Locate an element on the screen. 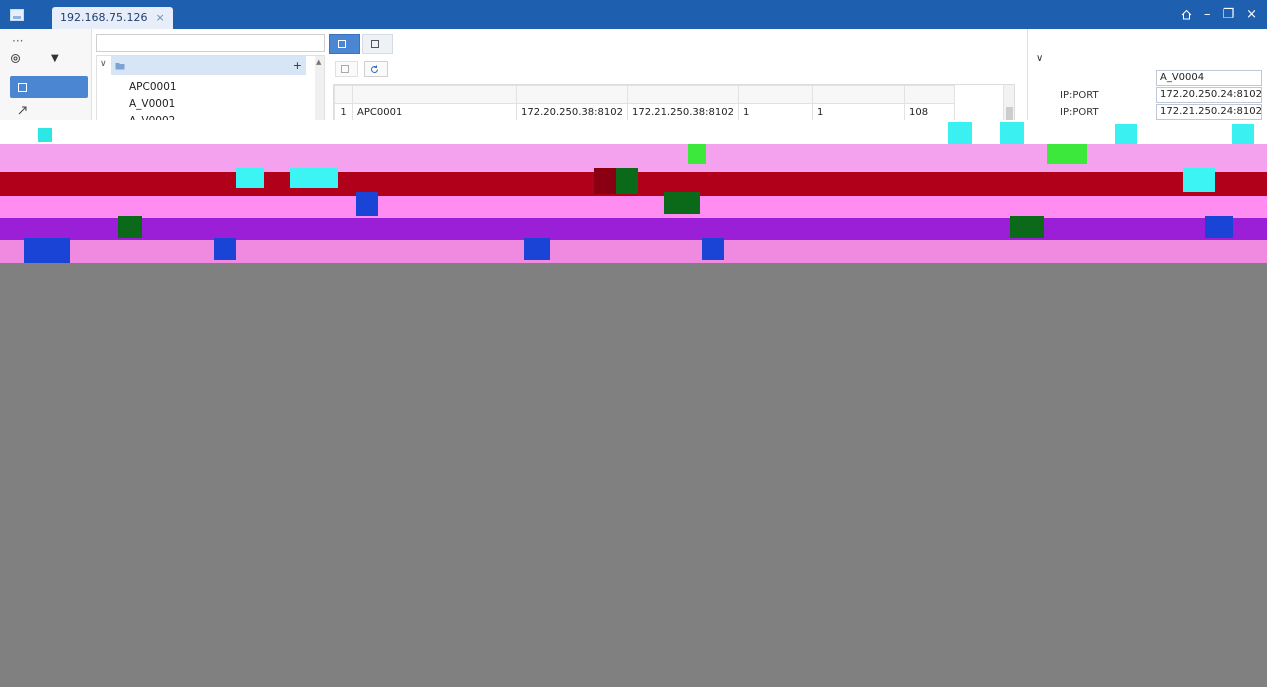 This screenshot has height=687, width=1267. folder-icon is located at coordinates (120, 65).